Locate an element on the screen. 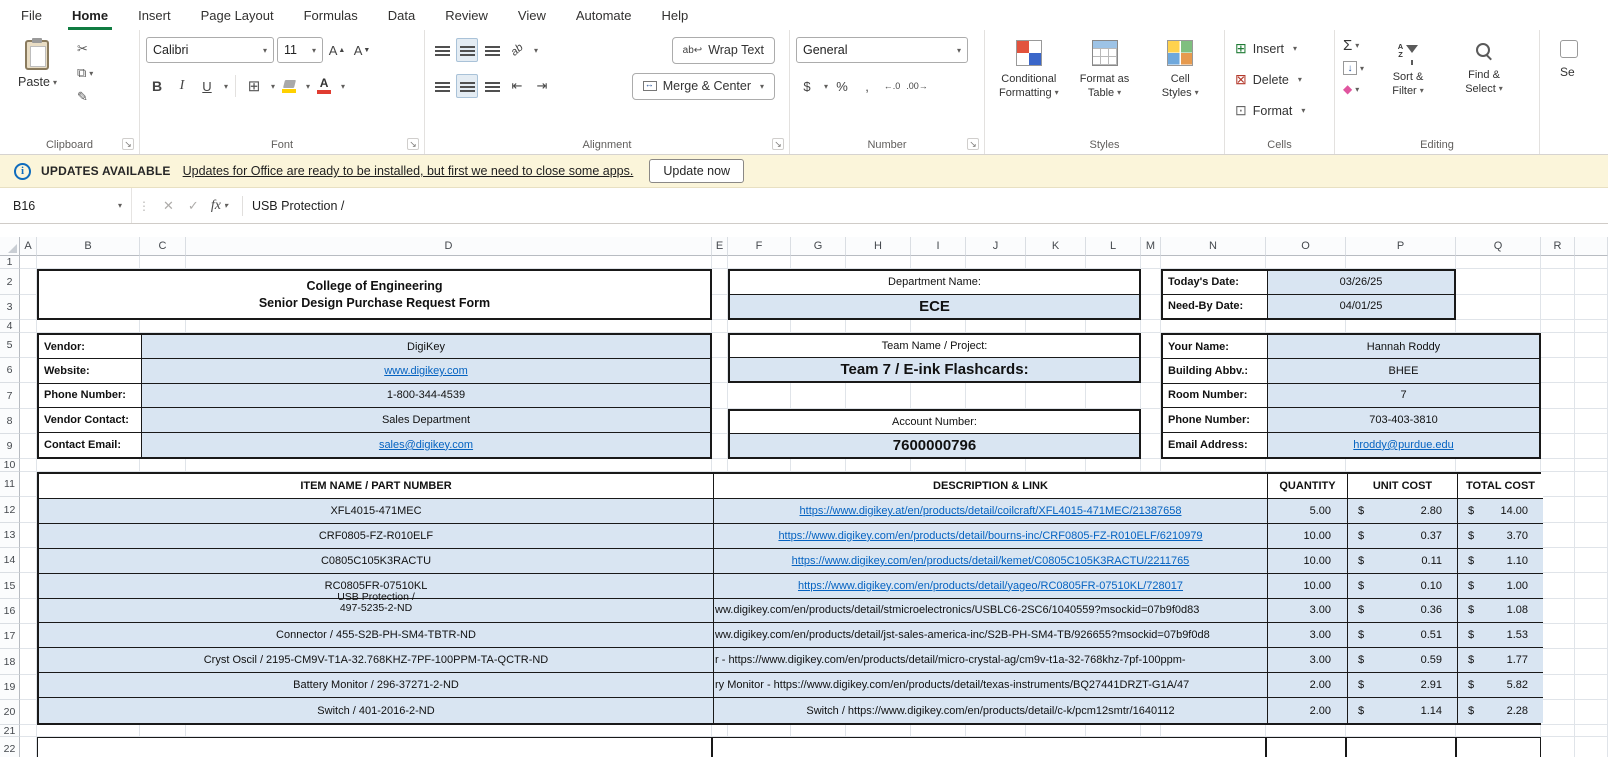 This screenshot has height=757, width=1608. column-header-G: G is located at coordinates (818, 246).